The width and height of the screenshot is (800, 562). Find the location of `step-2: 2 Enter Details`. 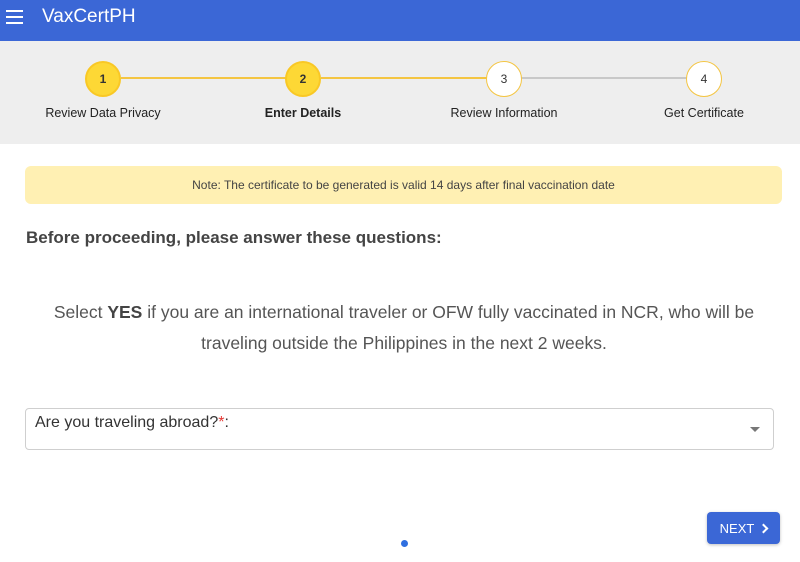

step-2: 2 Enter Details is located at coordinates (303, 90).